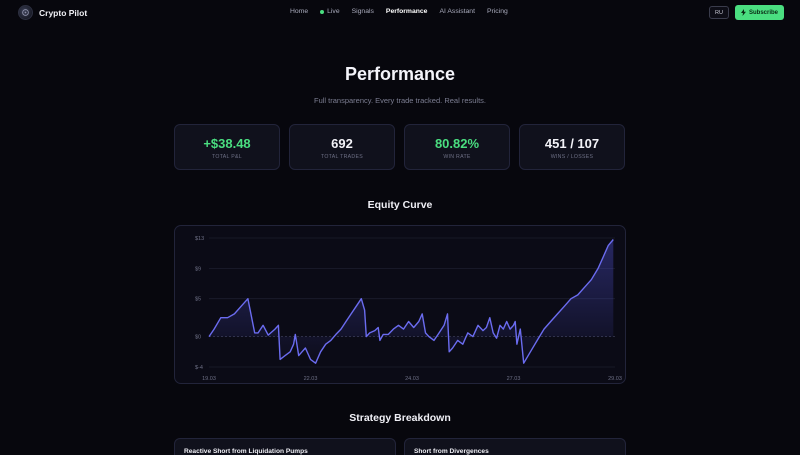 The image size is (800, 455). I want to click on strategy-name: Reactive Short from Liquidation Pumps, so click(246, 451).